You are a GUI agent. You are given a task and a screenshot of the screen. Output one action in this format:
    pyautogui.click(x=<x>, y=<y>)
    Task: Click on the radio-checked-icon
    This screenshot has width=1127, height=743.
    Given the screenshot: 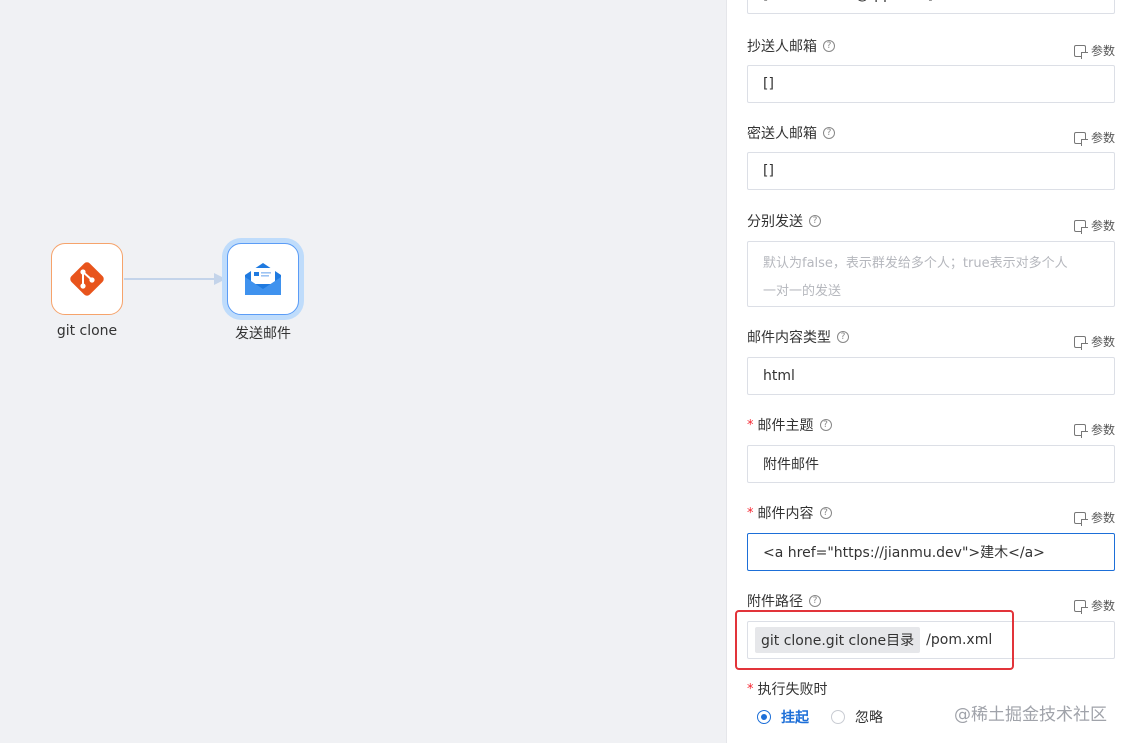 What is the action you would take?
    pyautogui.click(x=764, y=717)
    